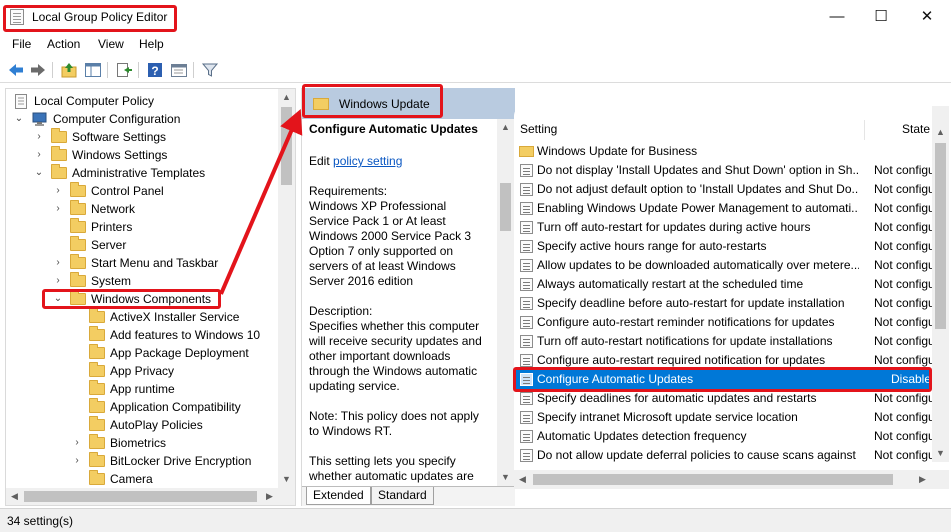 The height and width of the screenshot is (532, 951). What do you see at coordinates (384, 104) in the screenshot?
I see `pane-header-title: Windows Update` at bounding box center [384, 104].